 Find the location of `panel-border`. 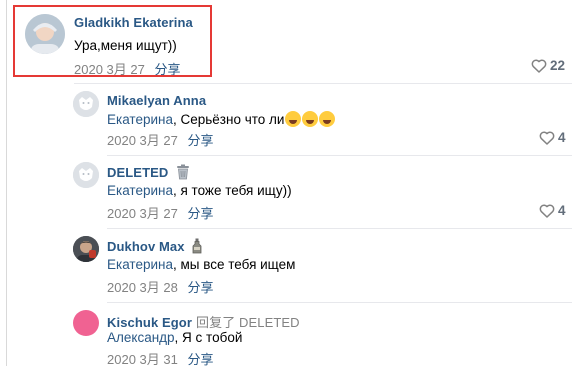

panel-border is located at coordinates (6, 183).